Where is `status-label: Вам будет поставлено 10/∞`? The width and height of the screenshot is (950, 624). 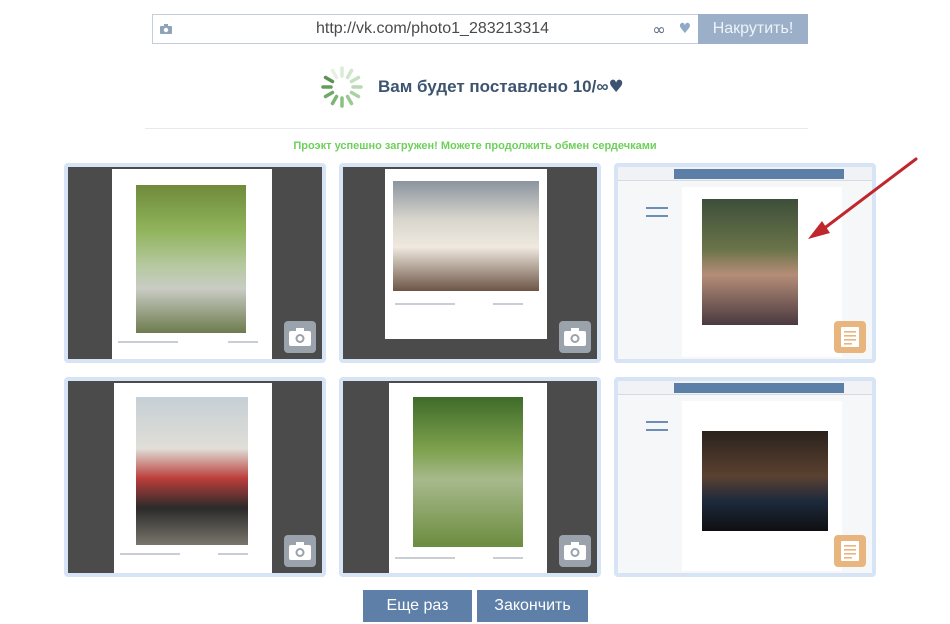
status-label: Вам будет поставлено 10/∞ is located at coordinates (493, 86).